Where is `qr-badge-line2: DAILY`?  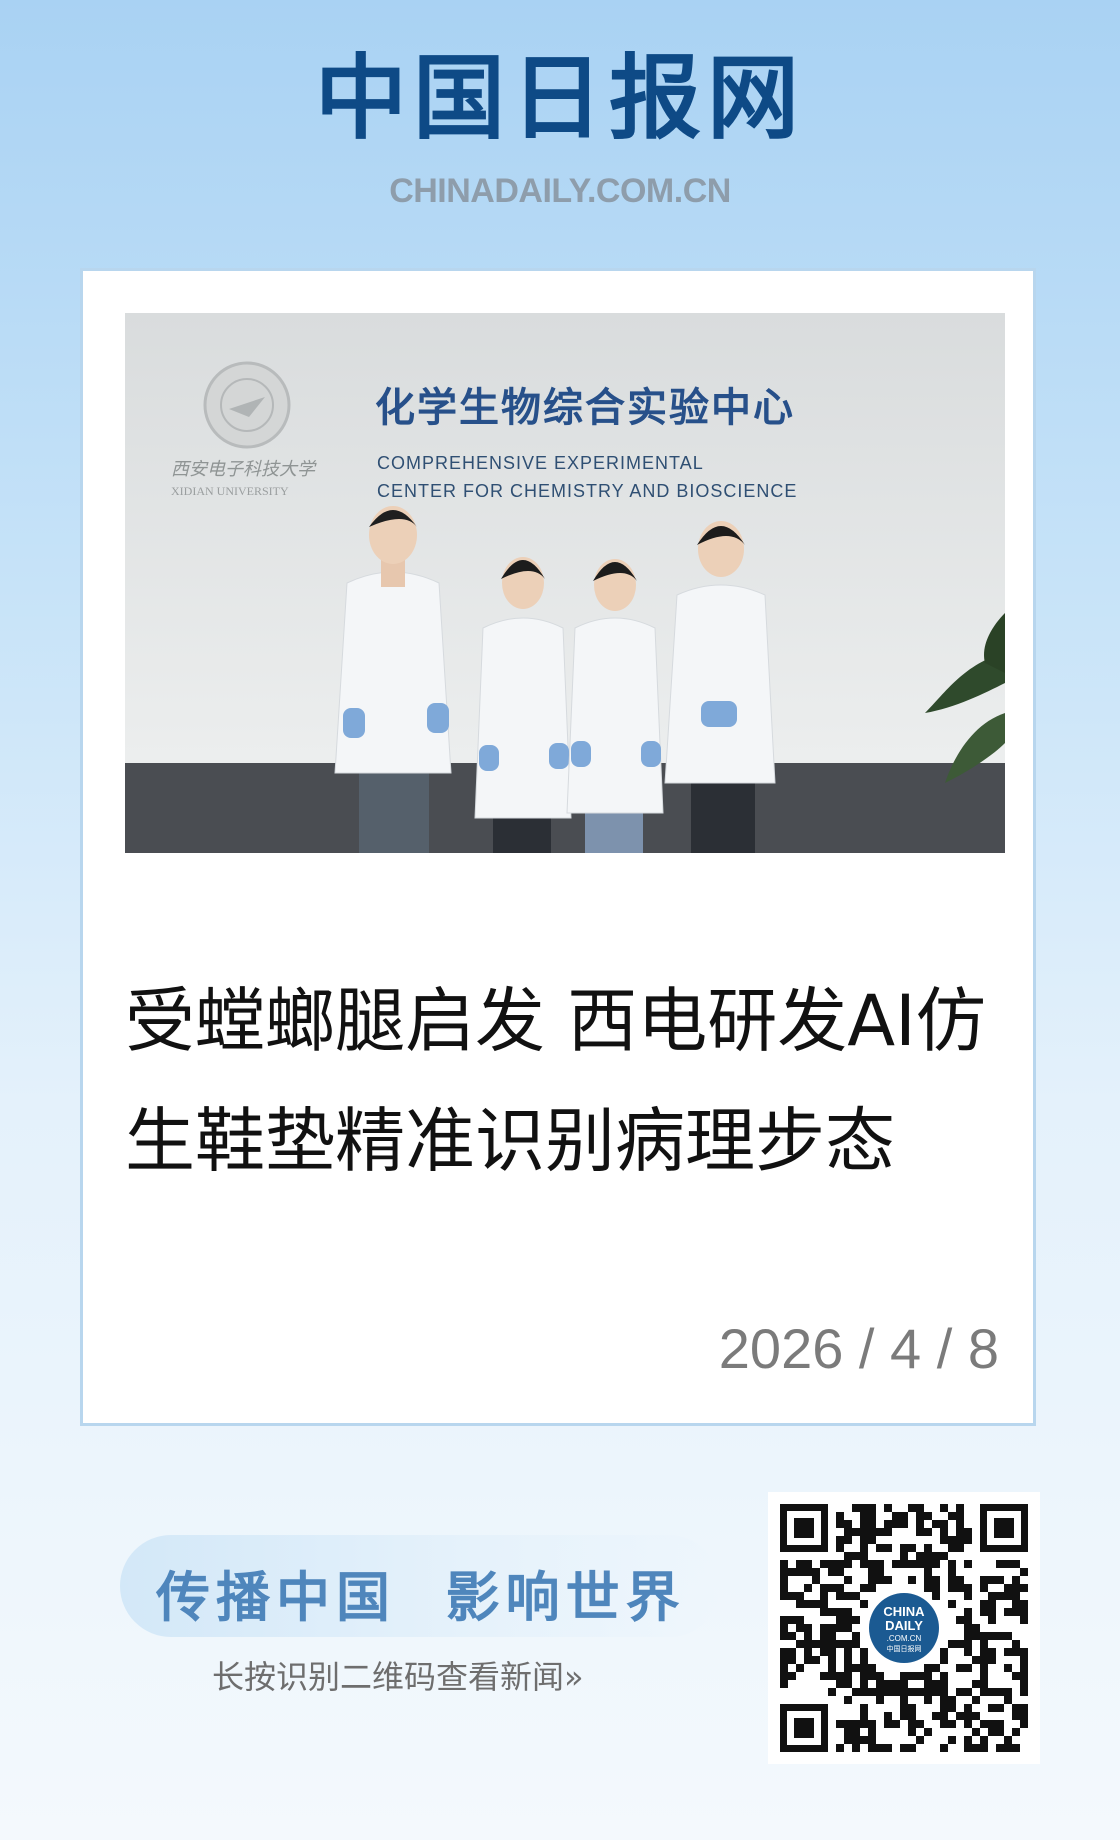
qr-badge-line2: DAILY is located at coordinates (904, 1625).